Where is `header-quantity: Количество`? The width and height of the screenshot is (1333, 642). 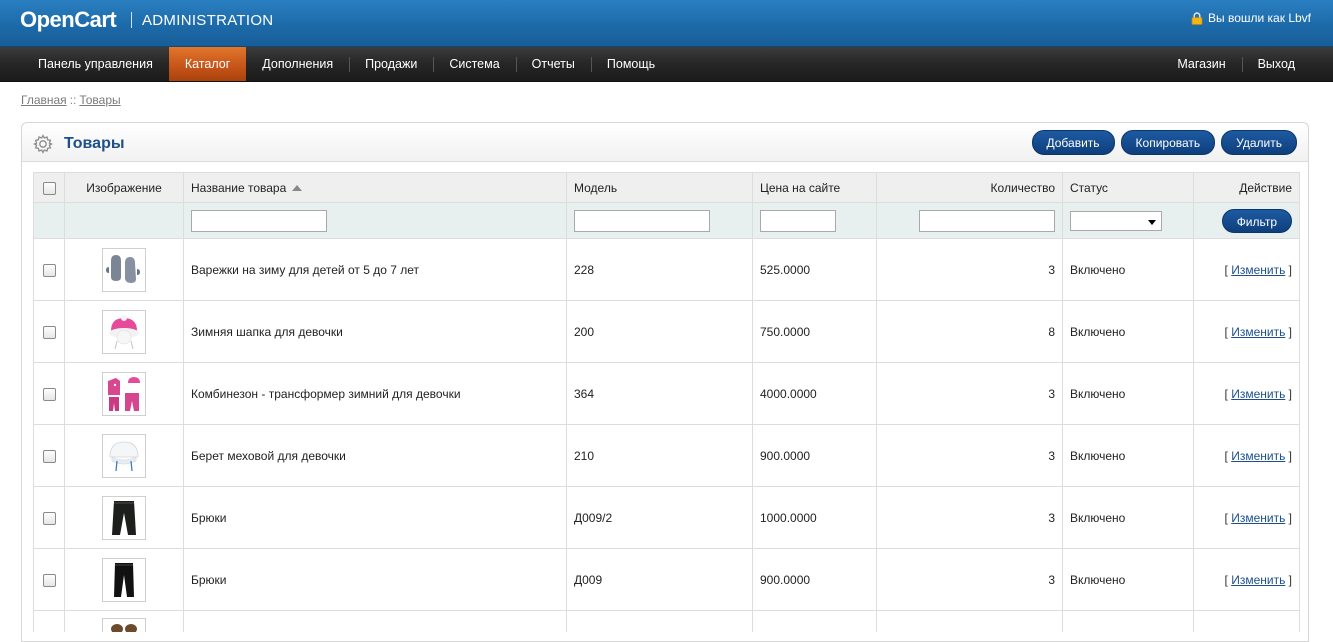
header-quantity: Количество is located at coordinates (969, 187).